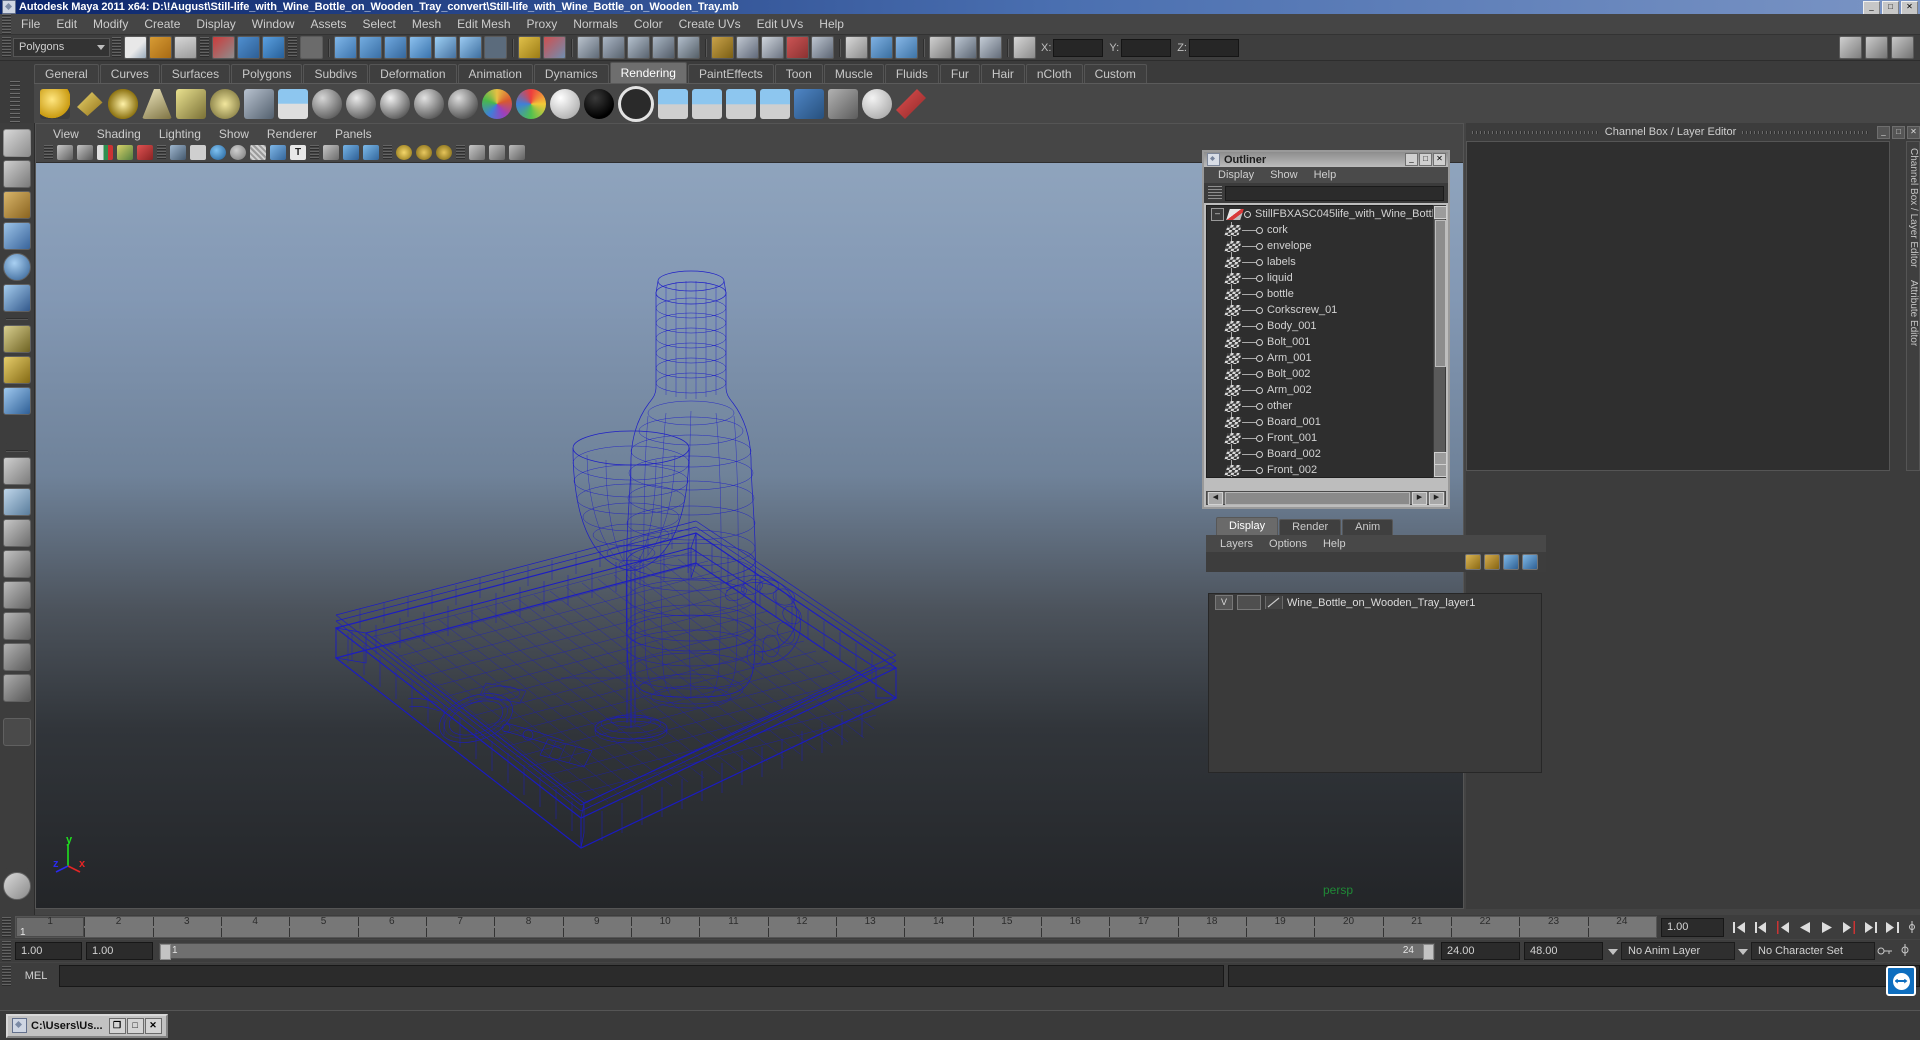 The width and height of the screenshot is (1920, 1040). What do you see at coordinates (529, 47) in the screenshot?
I see `lock-selection-icon` at bounding box center [529, 47].